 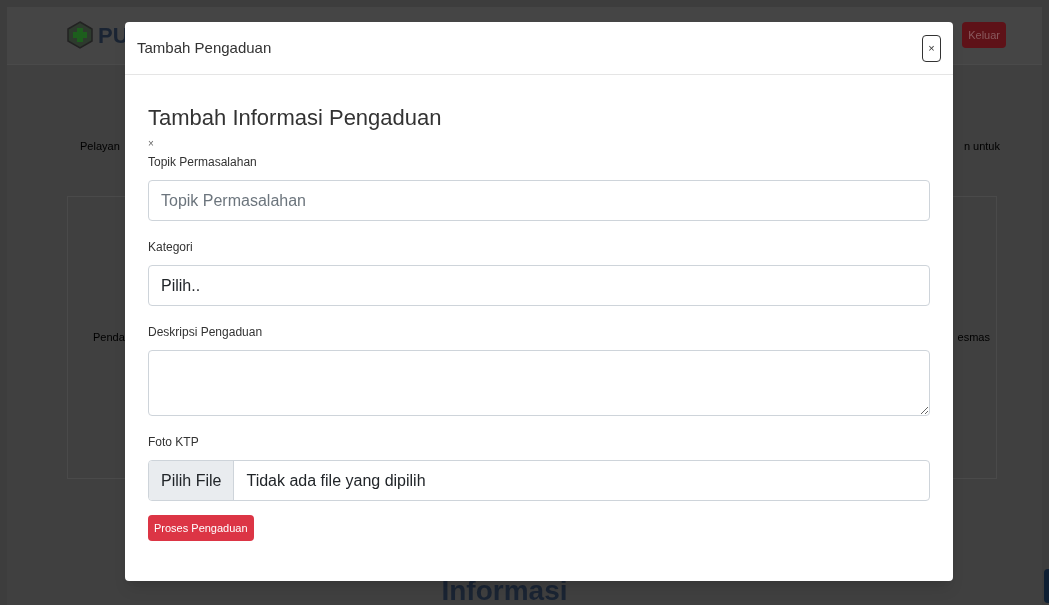 I want to click on card-text: Penda, so click(x=109, y=338).